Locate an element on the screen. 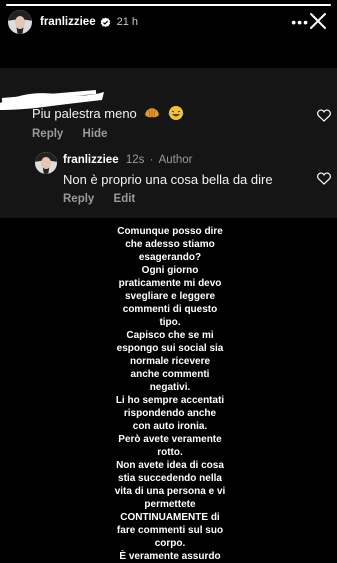 The image size is (337, 563). reply-time: 12s is located at coordinates (135, 160).